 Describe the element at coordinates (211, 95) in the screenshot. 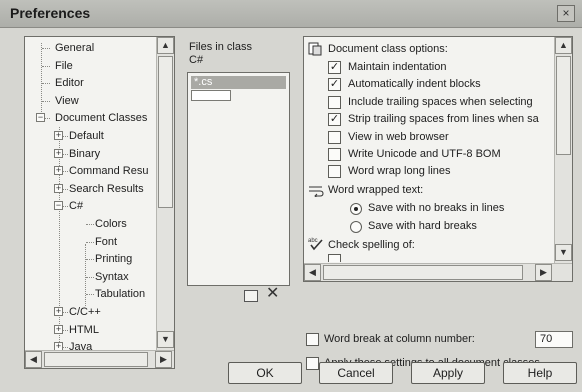

I see `file-pattern-edit-field` at that location.